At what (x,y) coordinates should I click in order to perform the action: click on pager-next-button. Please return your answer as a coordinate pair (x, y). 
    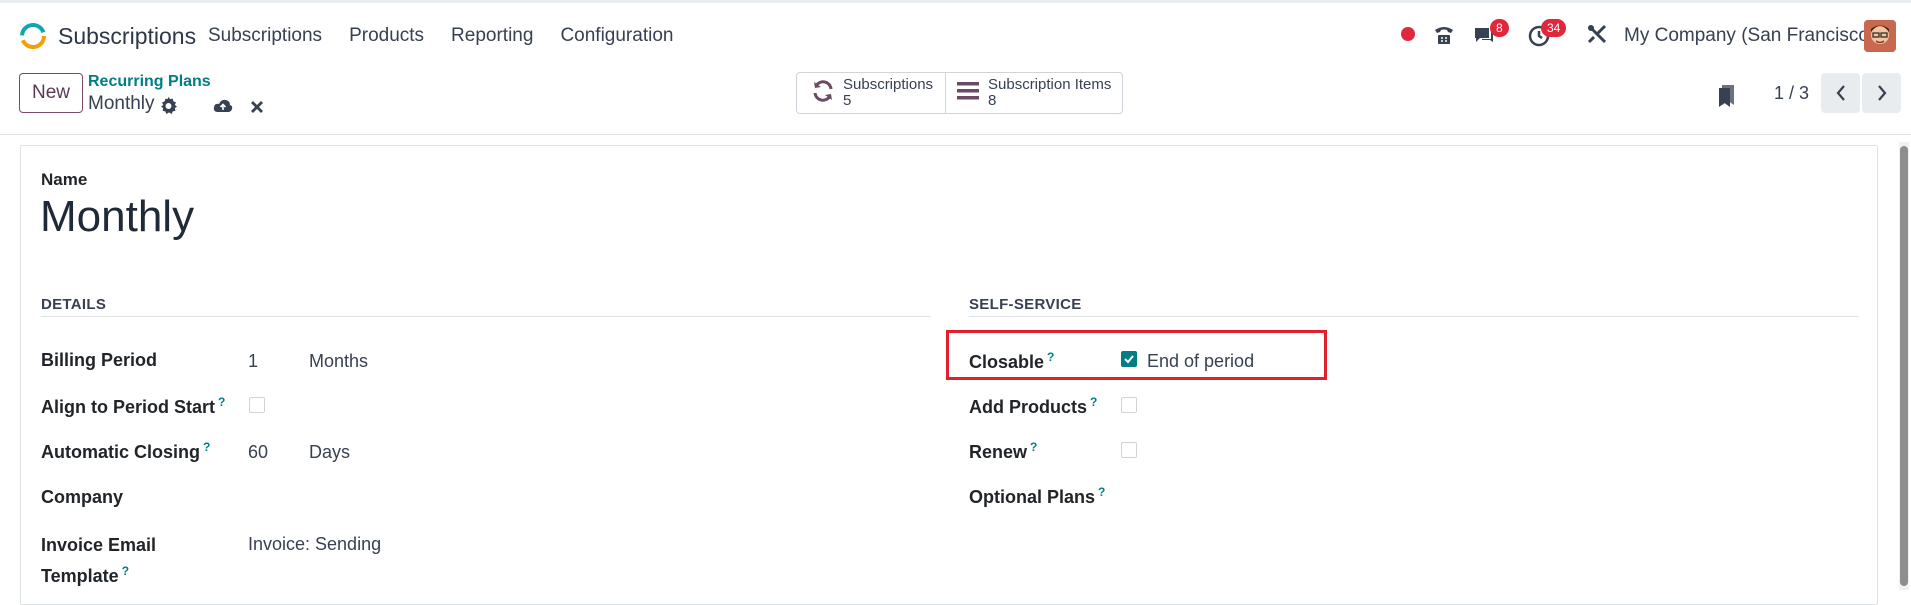
    Looking at the image, I should click on (1881, 93).